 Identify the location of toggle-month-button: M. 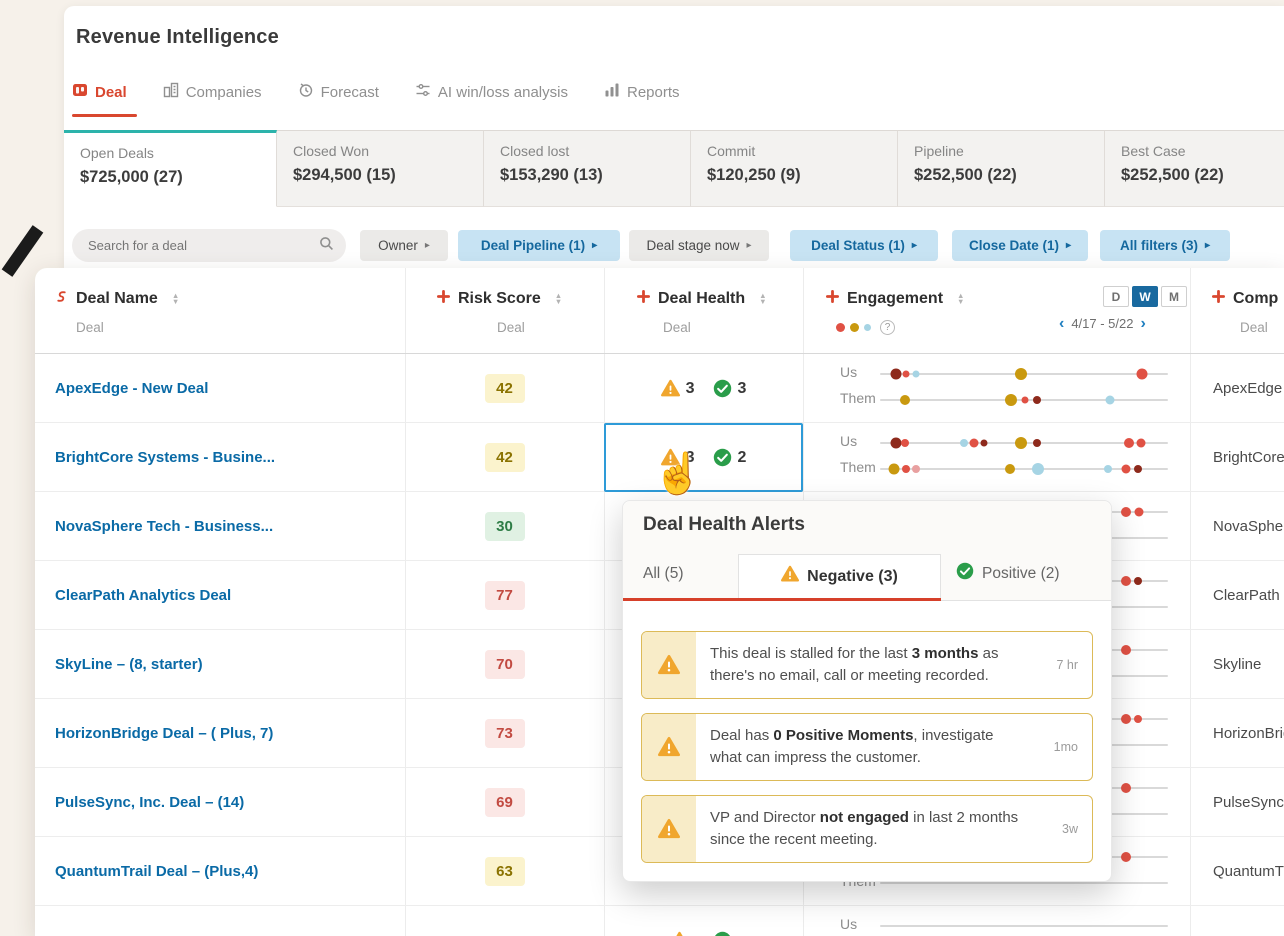
(1174, 296).